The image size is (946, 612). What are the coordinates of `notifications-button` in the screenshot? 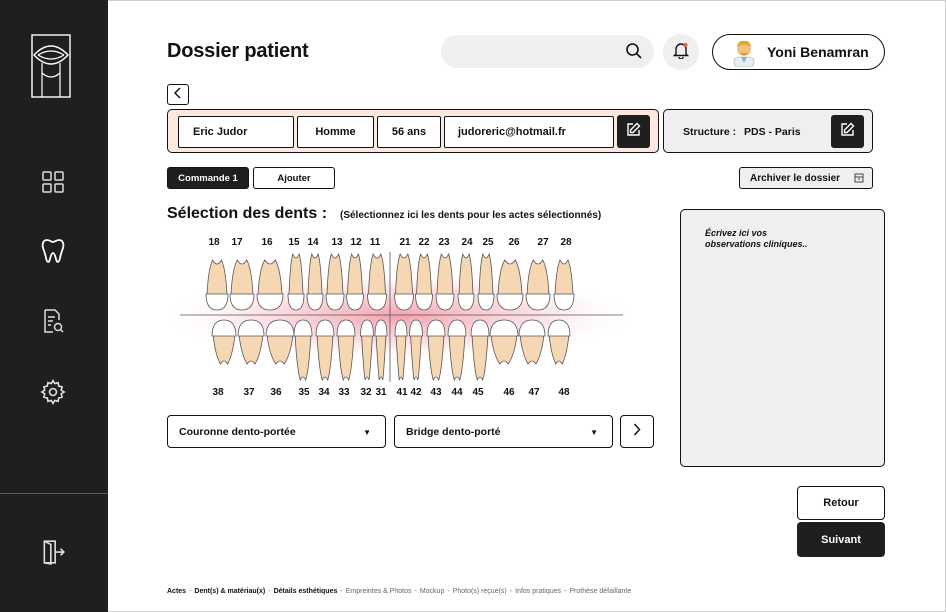 It's located at (681, 52).